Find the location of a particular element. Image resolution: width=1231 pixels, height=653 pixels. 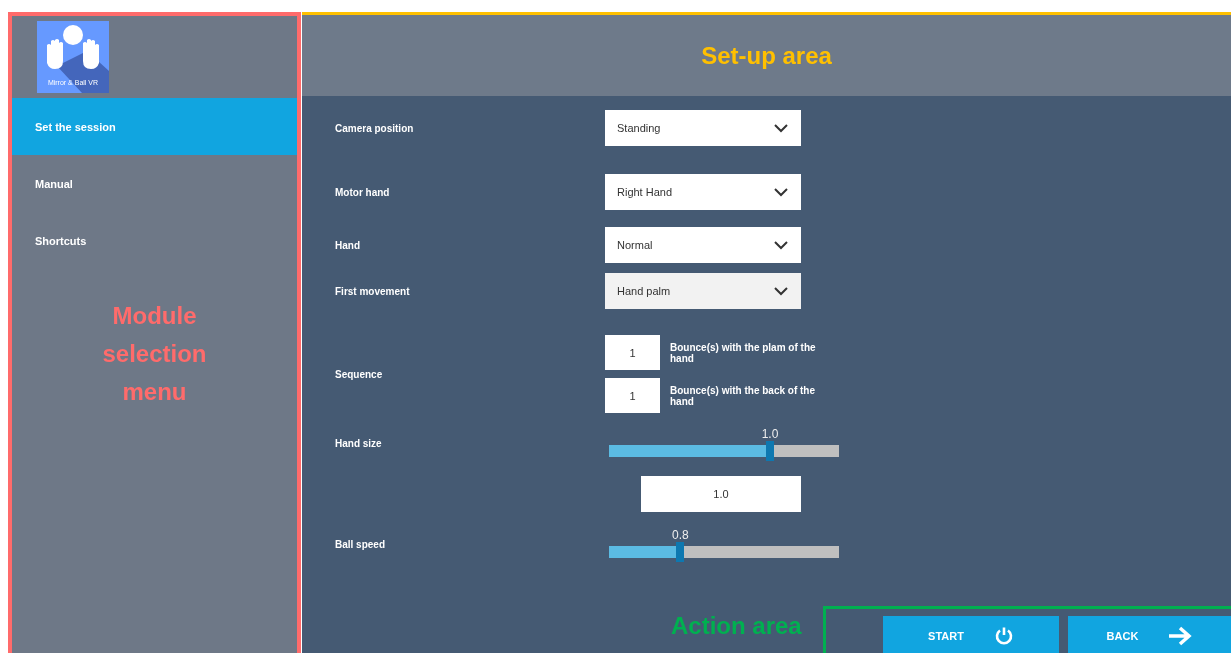

dropdown: Normal is located at coordinates (703, 245).